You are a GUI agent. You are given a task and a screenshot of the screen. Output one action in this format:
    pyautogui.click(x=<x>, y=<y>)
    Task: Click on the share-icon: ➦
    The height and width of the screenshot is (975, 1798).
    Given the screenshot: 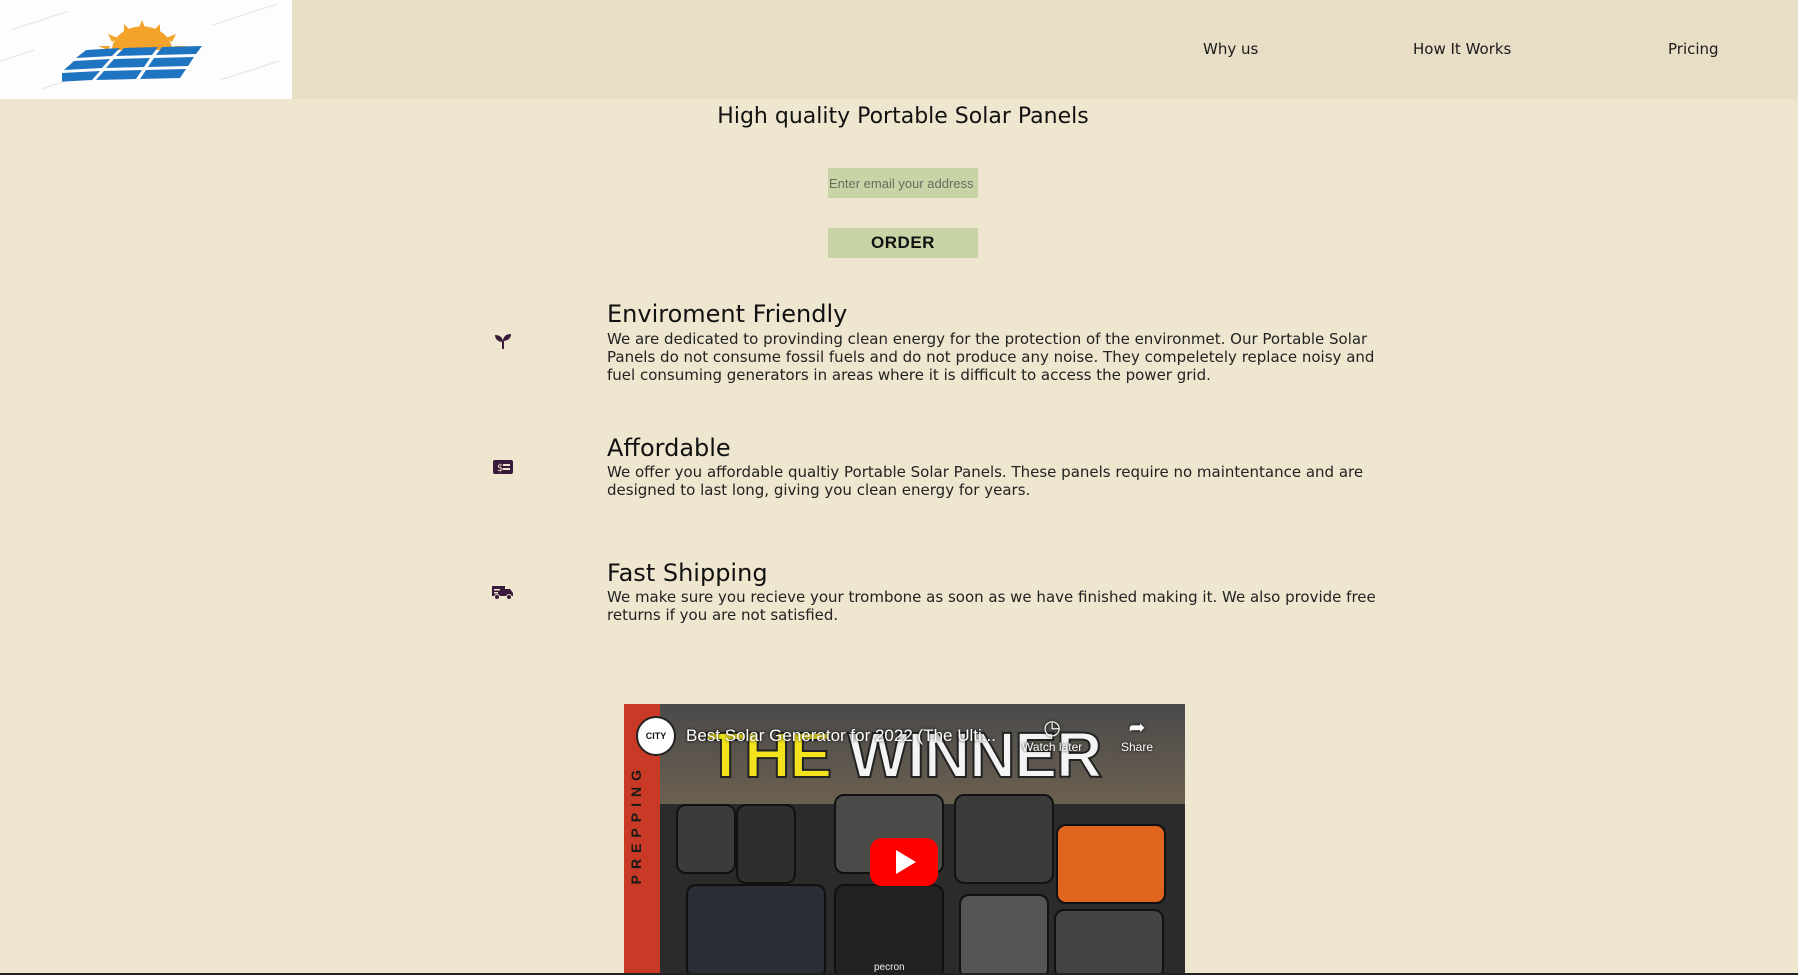 What is the action you would take?
    pyautogui.click(x=1137, y=728)
    